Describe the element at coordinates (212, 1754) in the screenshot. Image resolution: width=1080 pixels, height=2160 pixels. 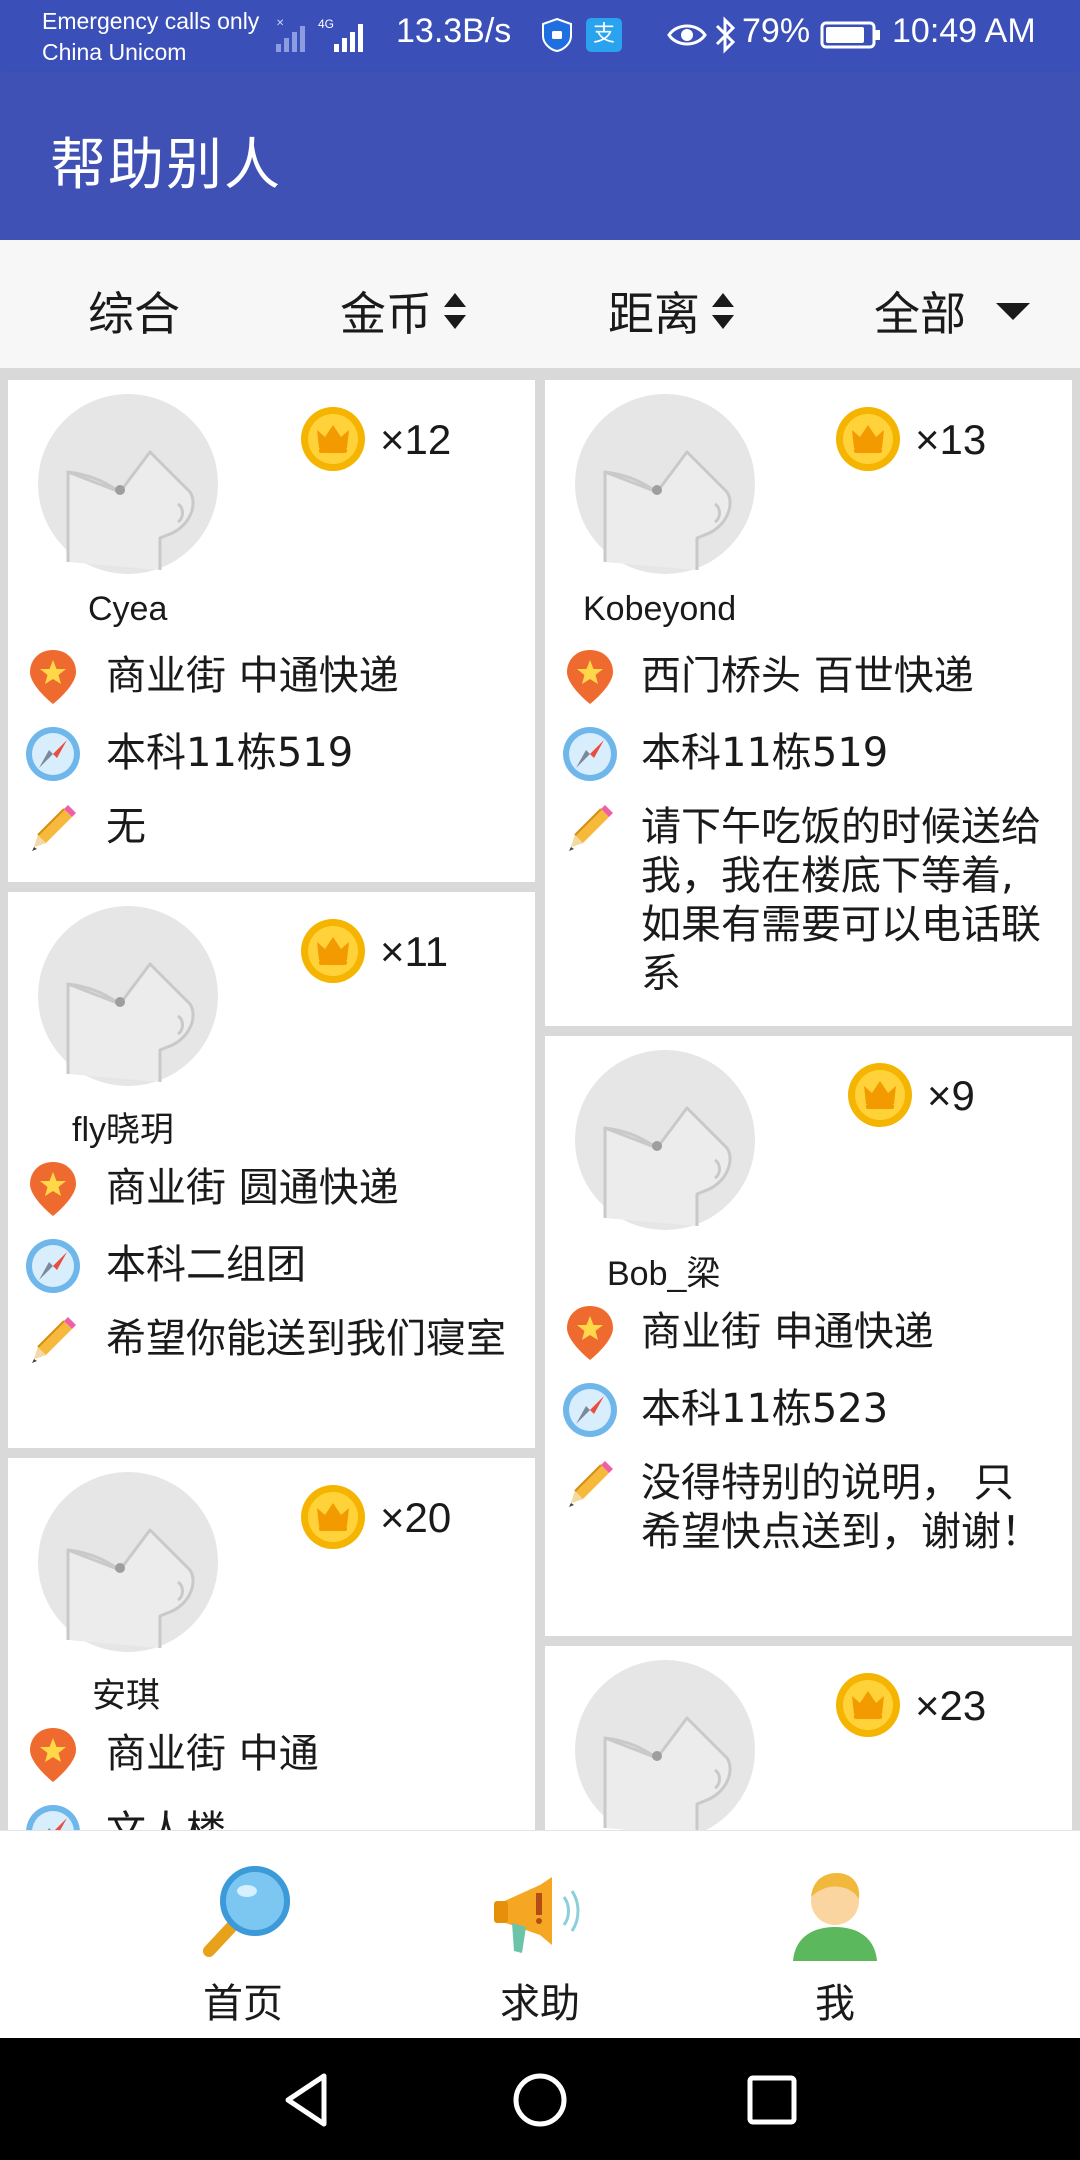
I see `pickup-location: 商业街 中通` at that location.